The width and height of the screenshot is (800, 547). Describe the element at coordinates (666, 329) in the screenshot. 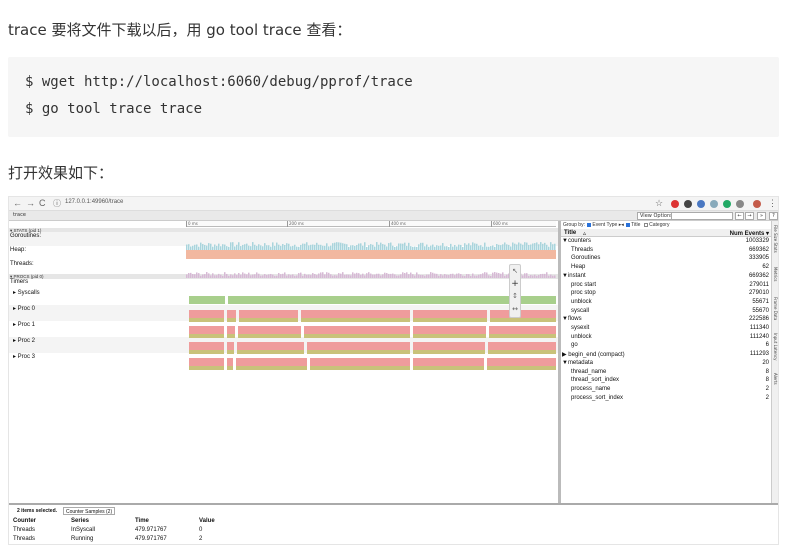

I see `stats-row: sysexit 111340` at that location.